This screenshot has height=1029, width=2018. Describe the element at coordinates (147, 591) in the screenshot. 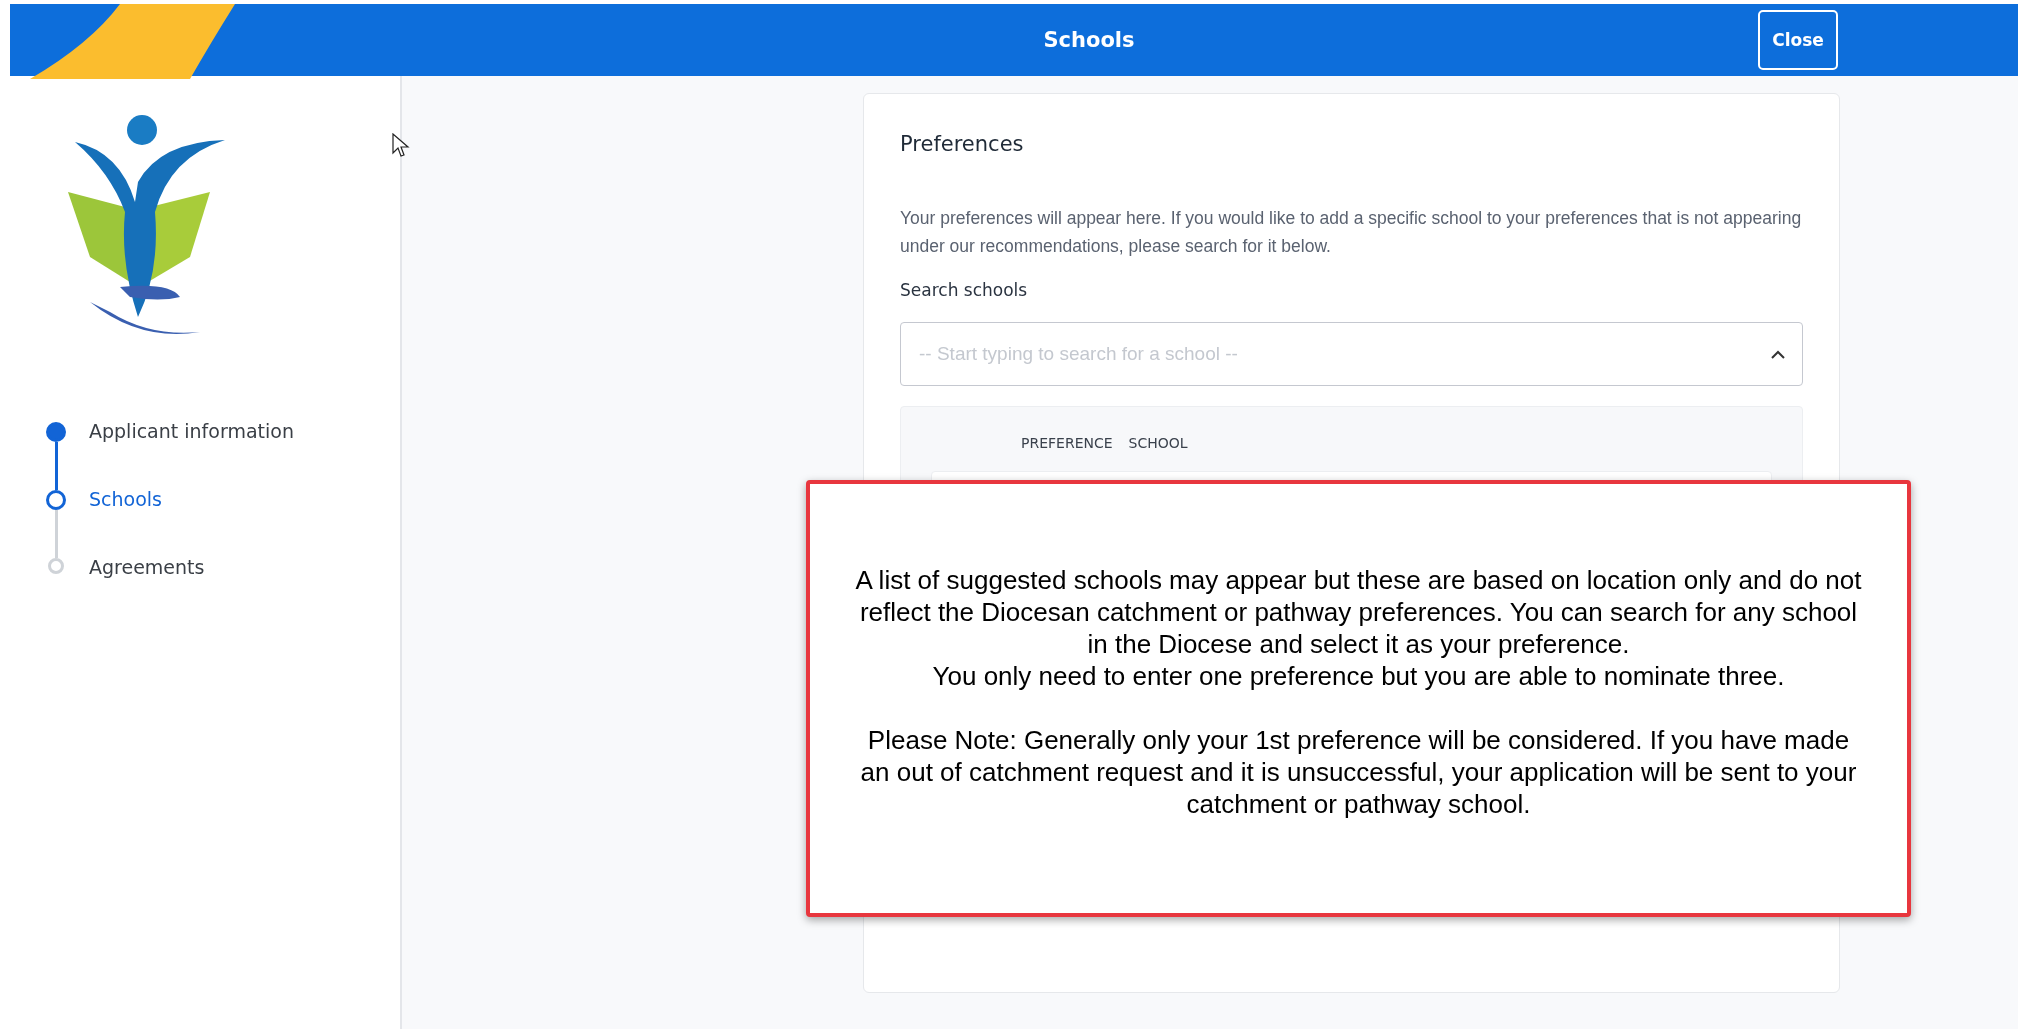

I see `step-label: Agreements` at that location.